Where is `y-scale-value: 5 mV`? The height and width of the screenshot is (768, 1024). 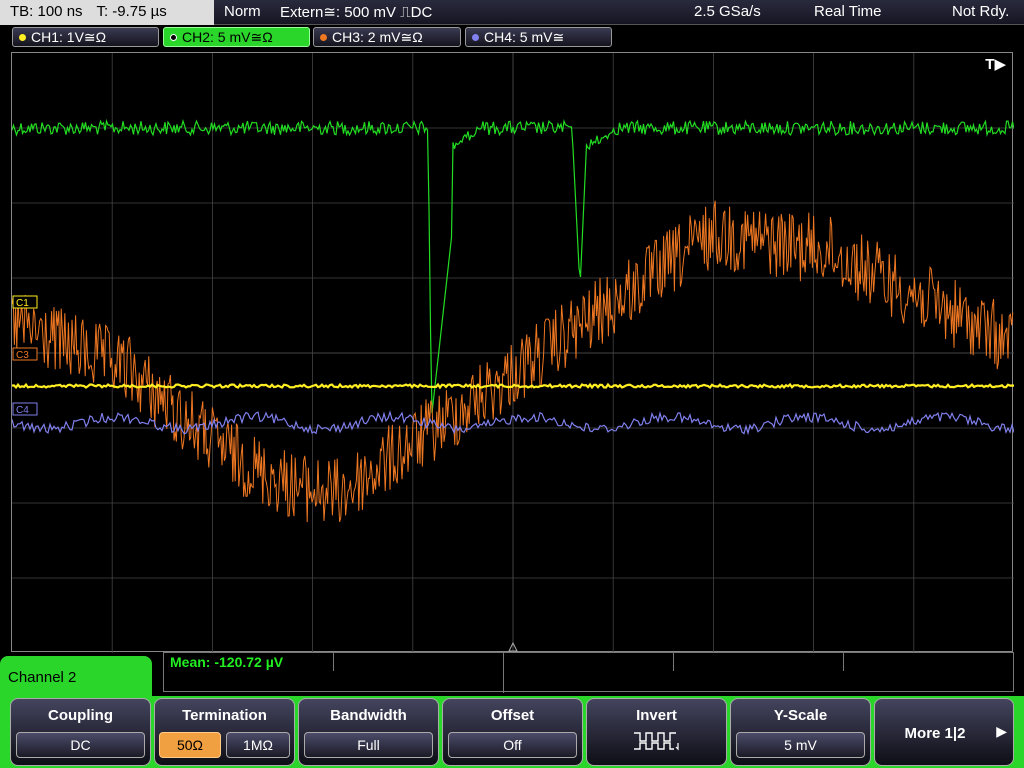 y-scale-value: 5 mV is located at coordinates (800, 745).